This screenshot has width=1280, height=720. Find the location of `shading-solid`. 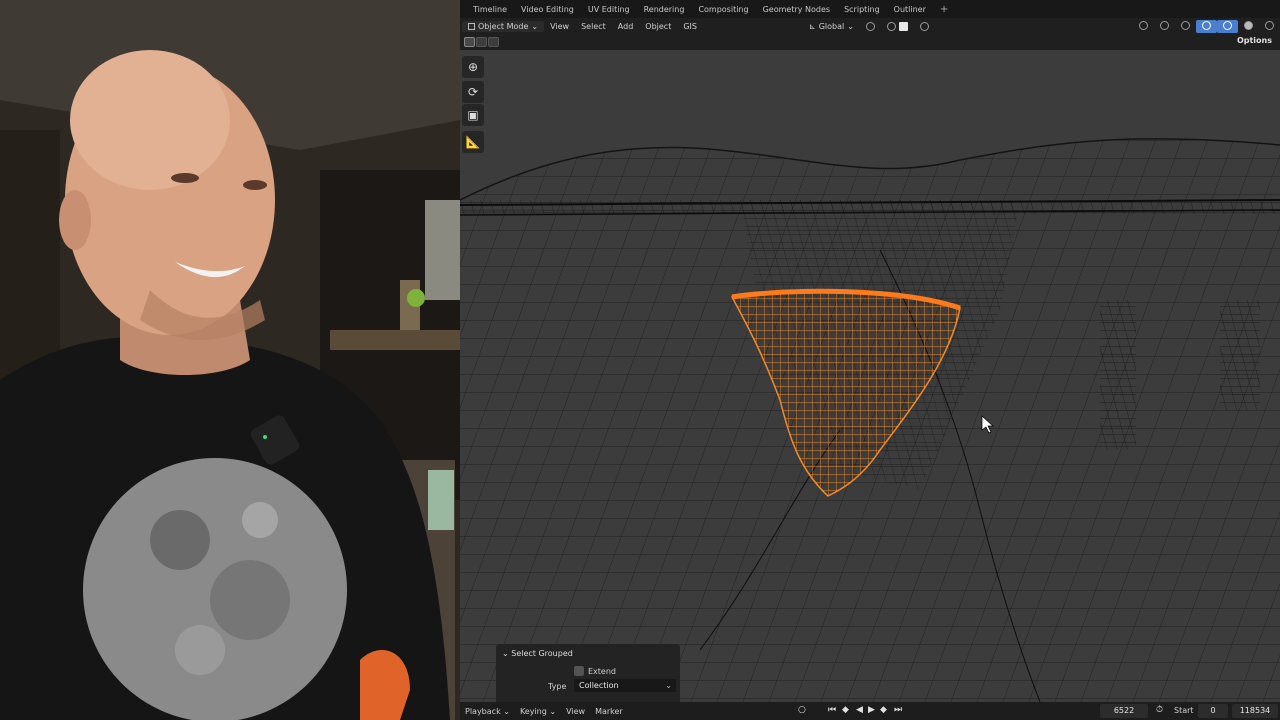

shading-solid is located at coordinates (1248, 26).